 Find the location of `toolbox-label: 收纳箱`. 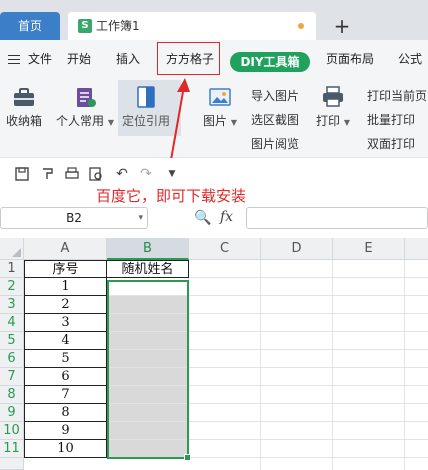

toolbox-label: 收纳箱 is located at coordinates (24, 121).